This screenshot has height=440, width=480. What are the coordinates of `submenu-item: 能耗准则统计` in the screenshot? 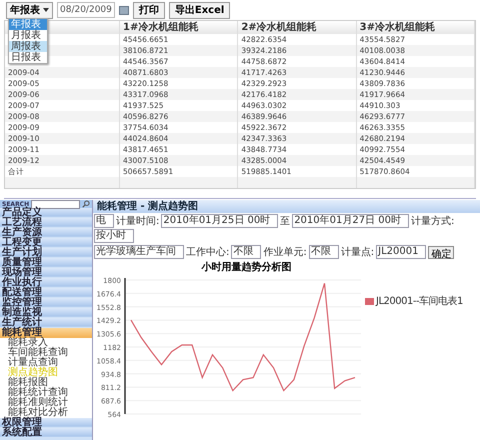 It's located at (50, 403).